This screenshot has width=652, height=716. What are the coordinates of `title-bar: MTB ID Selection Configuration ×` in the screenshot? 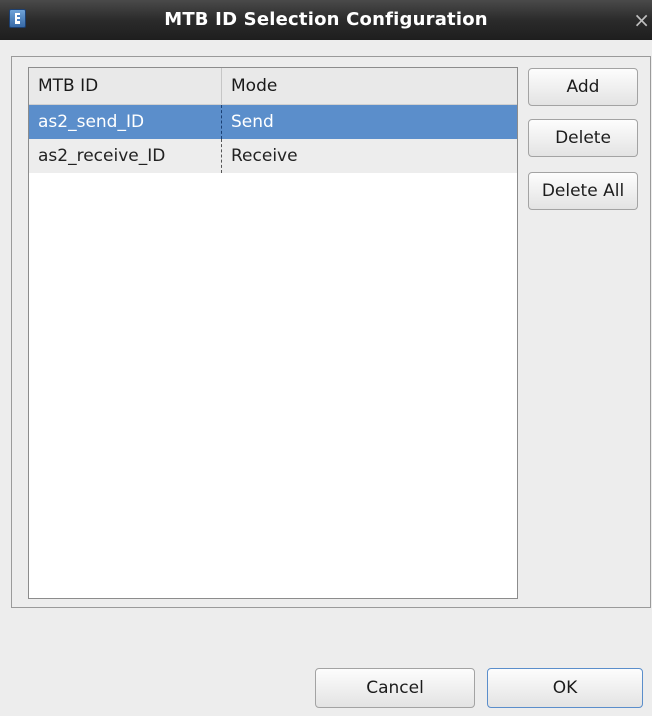 It's located at (326, 20).